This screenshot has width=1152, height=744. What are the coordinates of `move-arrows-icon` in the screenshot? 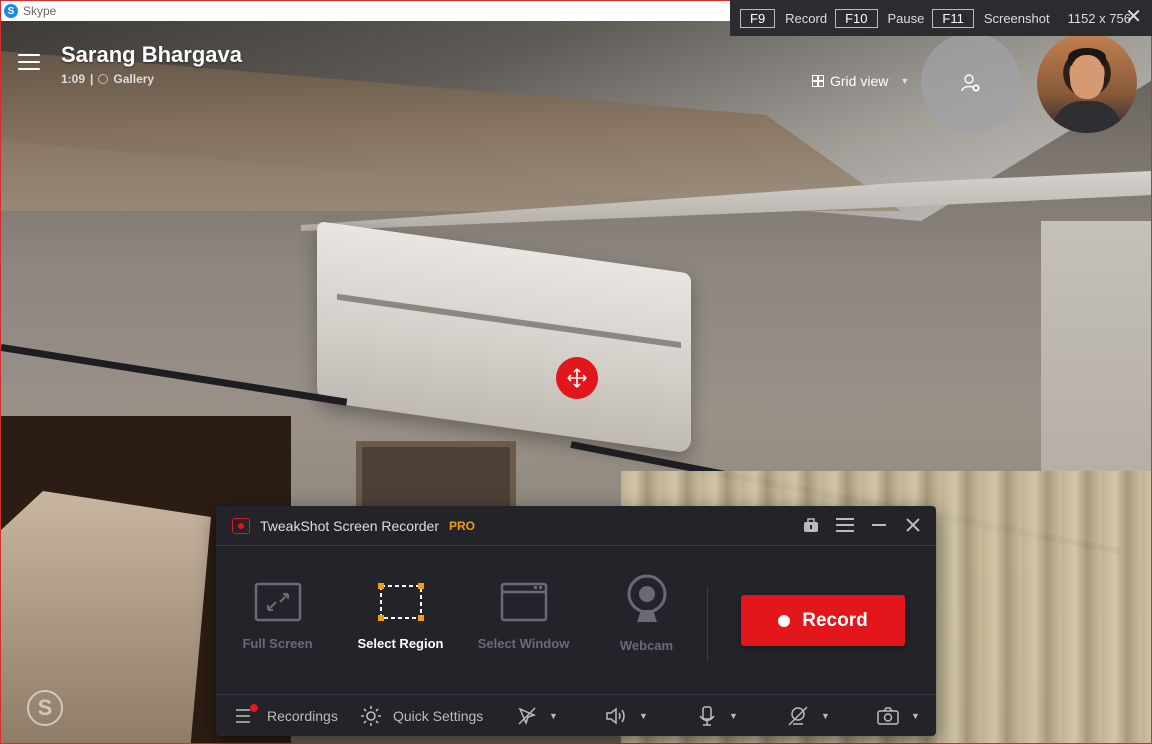 It's located at (577, 378).